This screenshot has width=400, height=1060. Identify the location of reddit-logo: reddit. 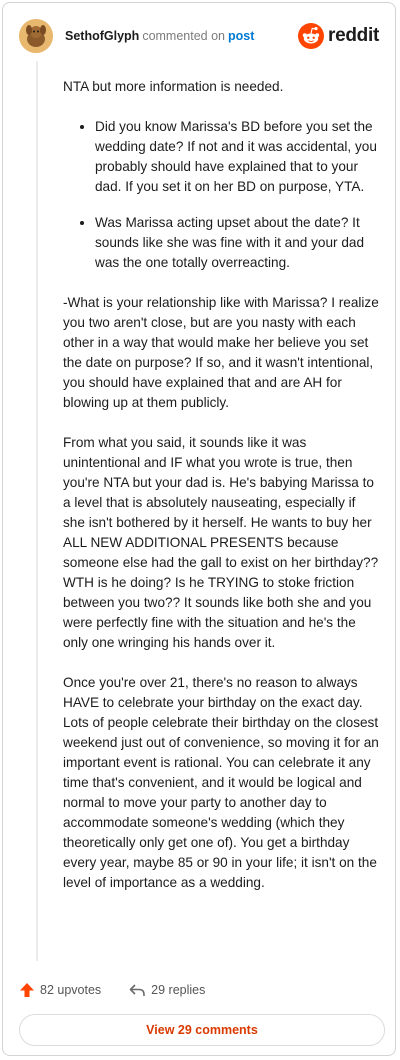
(338, 36).